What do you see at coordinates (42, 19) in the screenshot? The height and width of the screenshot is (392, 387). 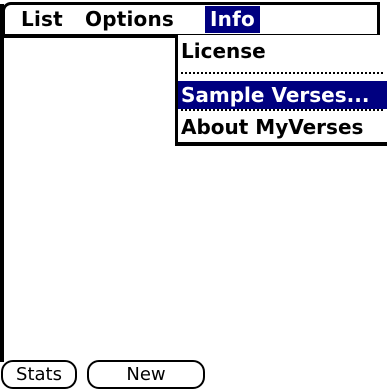 I see `menu-list: List` at bounding box center [42, 19].